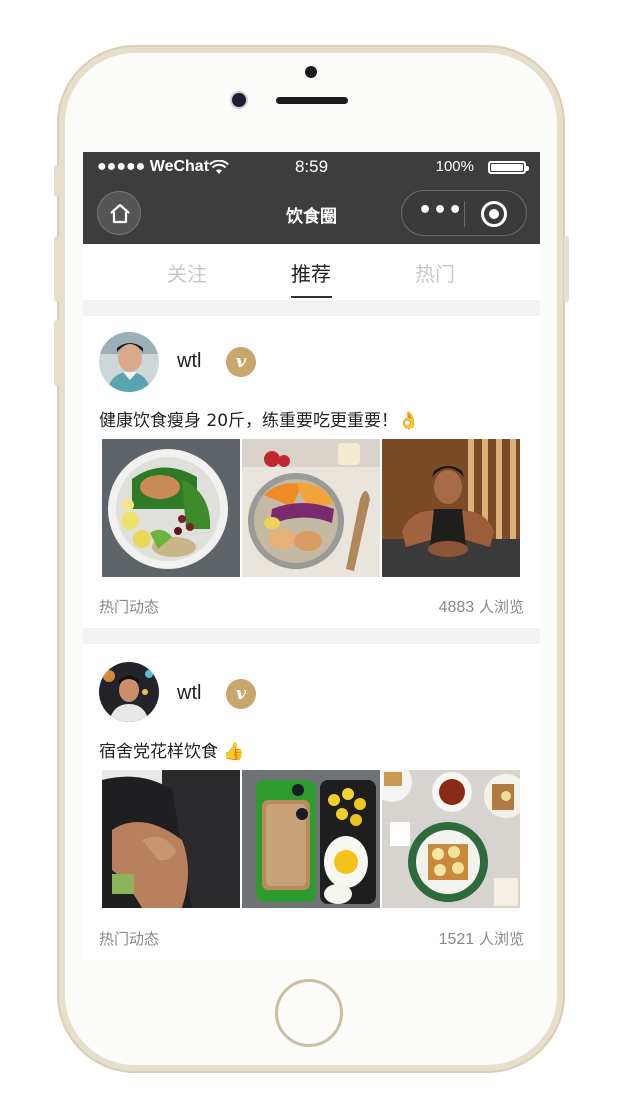  Describe the element at coordinates (451, 508) in the screenshot. I see `post-photo-plank-exercise` at that location.